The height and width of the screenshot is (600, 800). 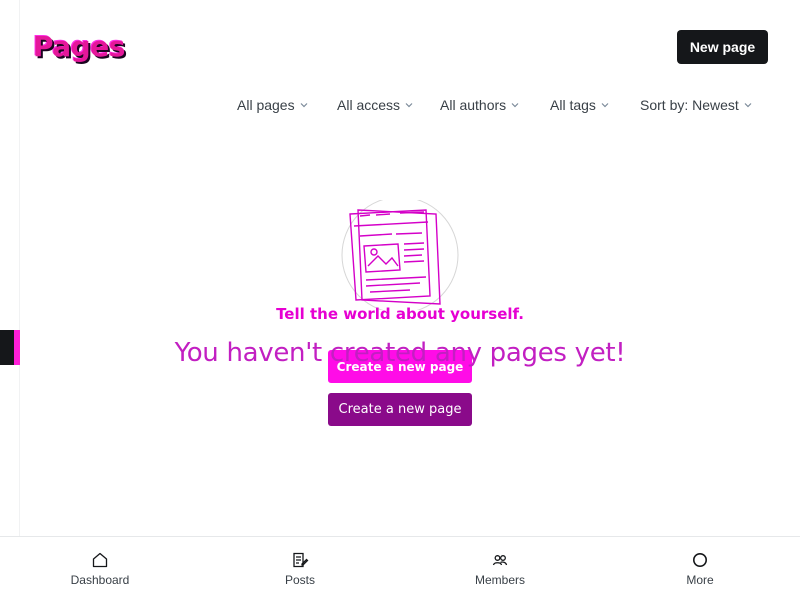 I want to click on filter-pages-dropdown: All pages, so click(x=272, y=105).